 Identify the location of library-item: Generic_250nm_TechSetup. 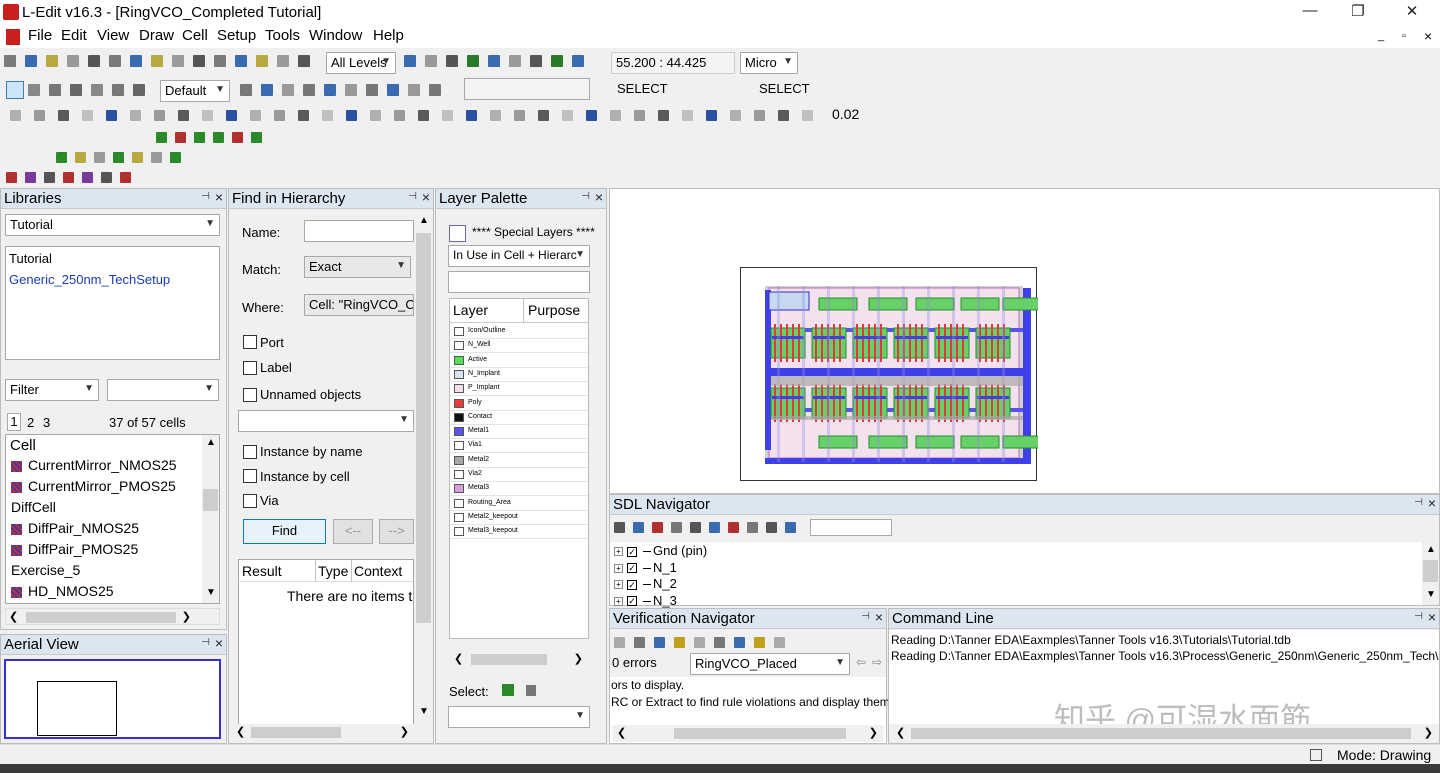
(89, 279).